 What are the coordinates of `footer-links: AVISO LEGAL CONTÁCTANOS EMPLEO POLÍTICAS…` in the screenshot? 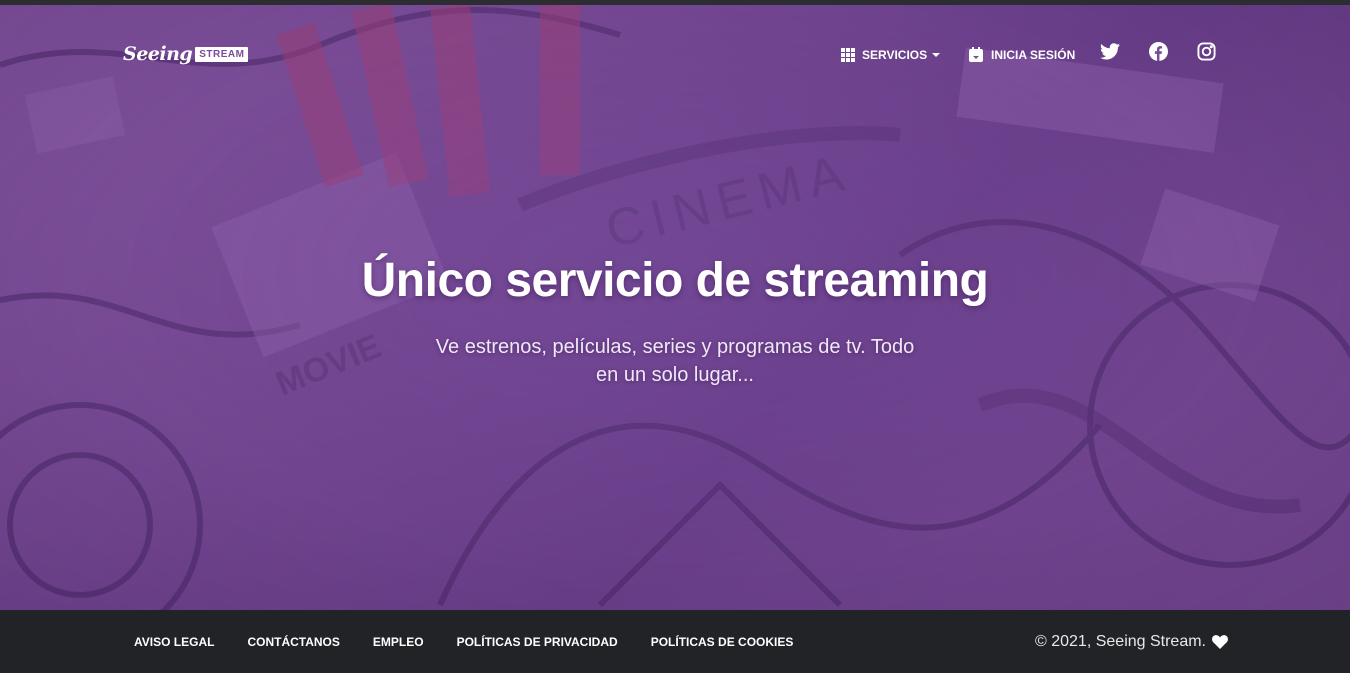 It's located at (480, 641).